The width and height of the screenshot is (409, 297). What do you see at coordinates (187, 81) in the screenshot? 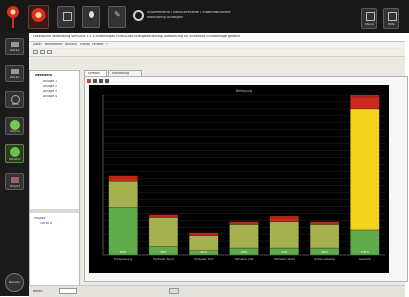
I see `chart-toolbar` at bounding box center [187, 81].